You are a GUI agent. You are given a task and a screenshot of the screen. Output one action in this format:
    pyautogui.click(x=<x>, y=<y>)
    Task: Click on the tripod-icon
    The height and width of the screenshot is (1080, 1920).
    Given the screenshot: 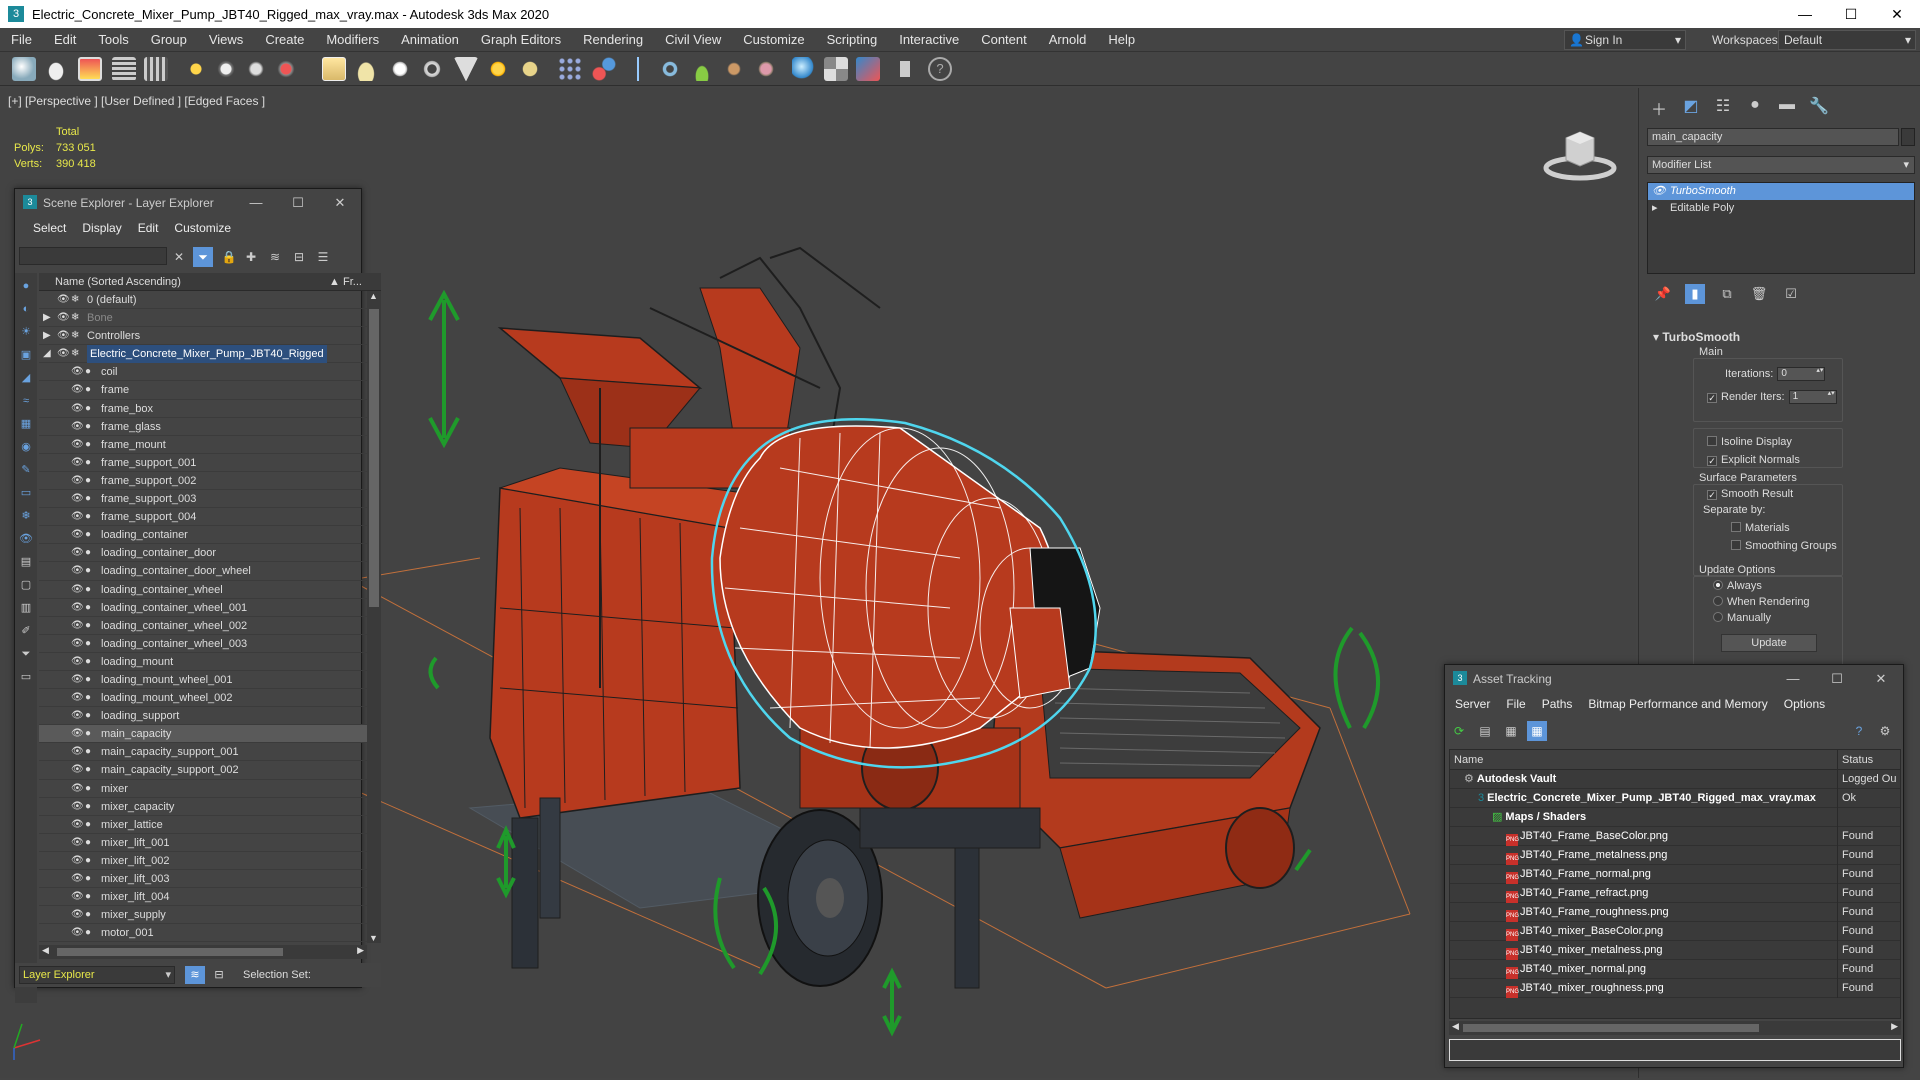 What is the action you would take?
    pyautogui.click(x=638, y=69)
    